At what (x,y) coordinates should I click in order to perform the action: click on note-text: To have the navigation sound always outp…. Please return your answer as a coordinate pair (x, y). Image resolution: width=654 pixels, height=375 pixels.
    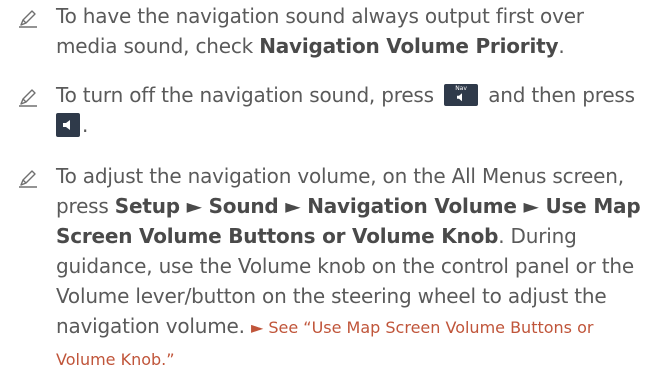
    Looking at the image, I should click on (353, 31).